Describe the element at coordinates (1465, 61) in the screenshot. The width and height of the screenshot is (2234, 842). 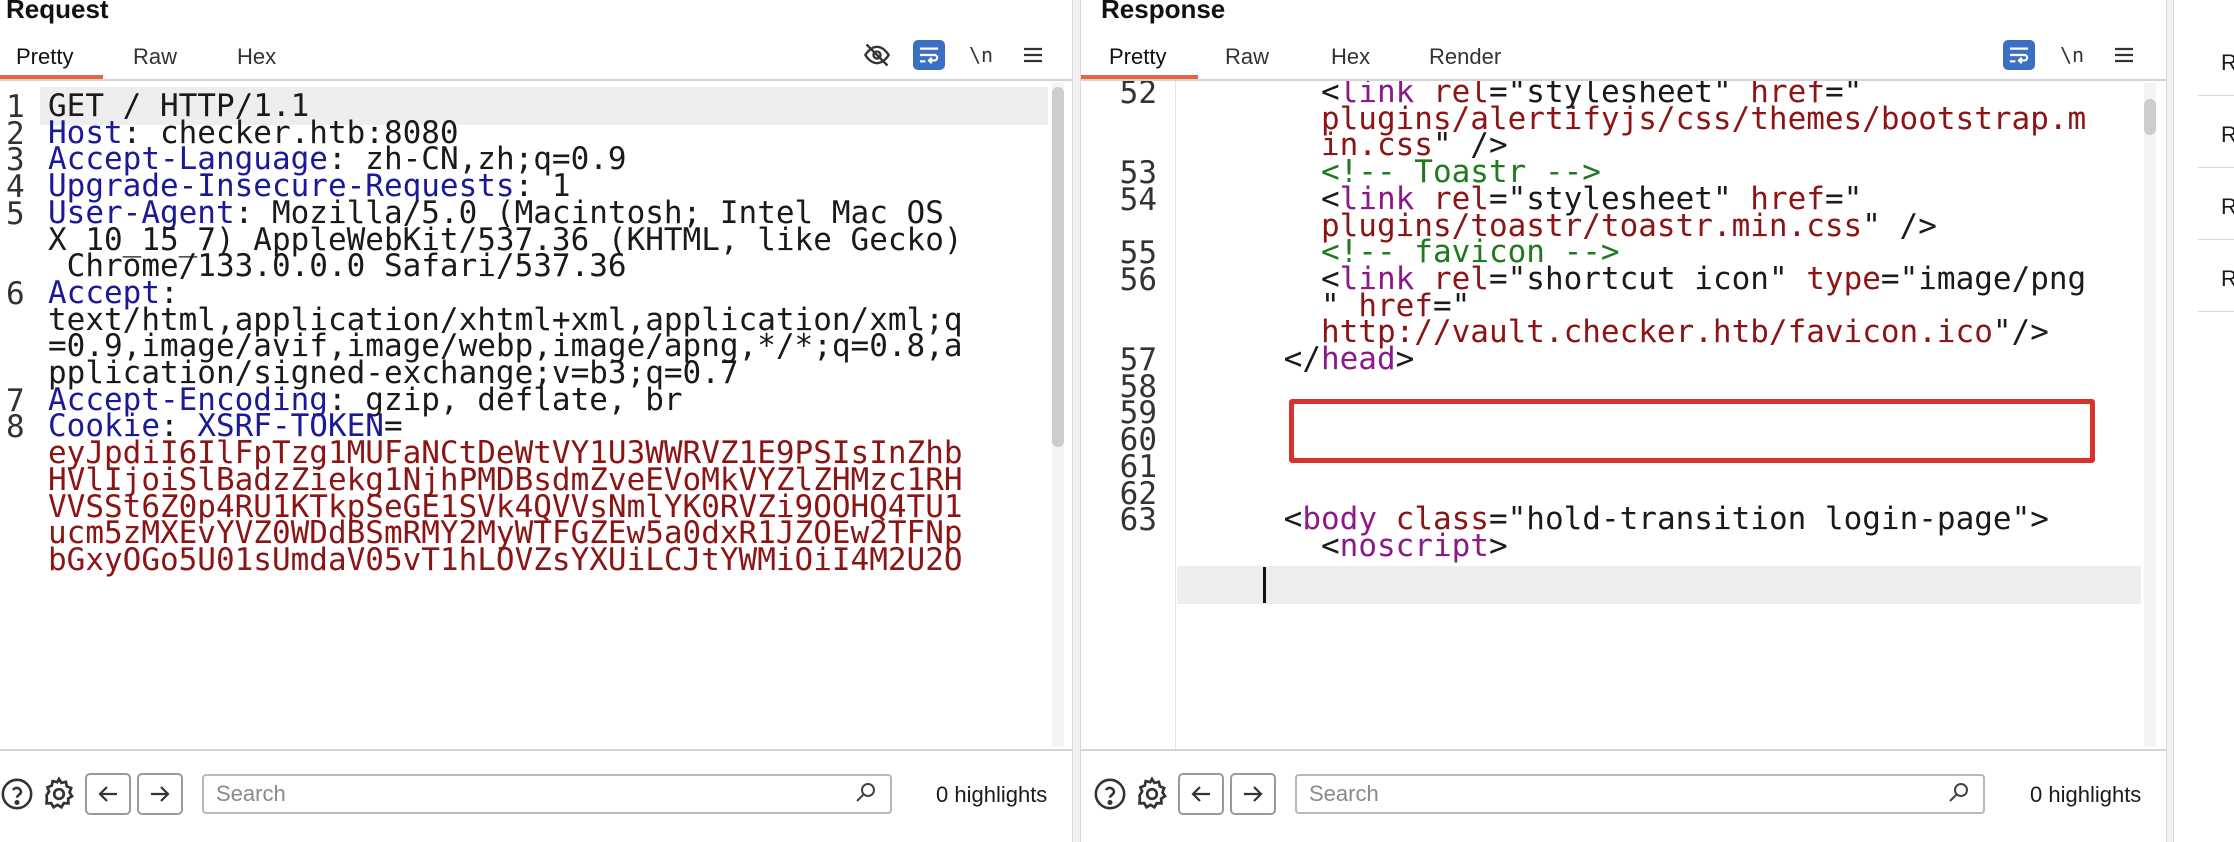
I see `response-tab-render: Render` at that location.